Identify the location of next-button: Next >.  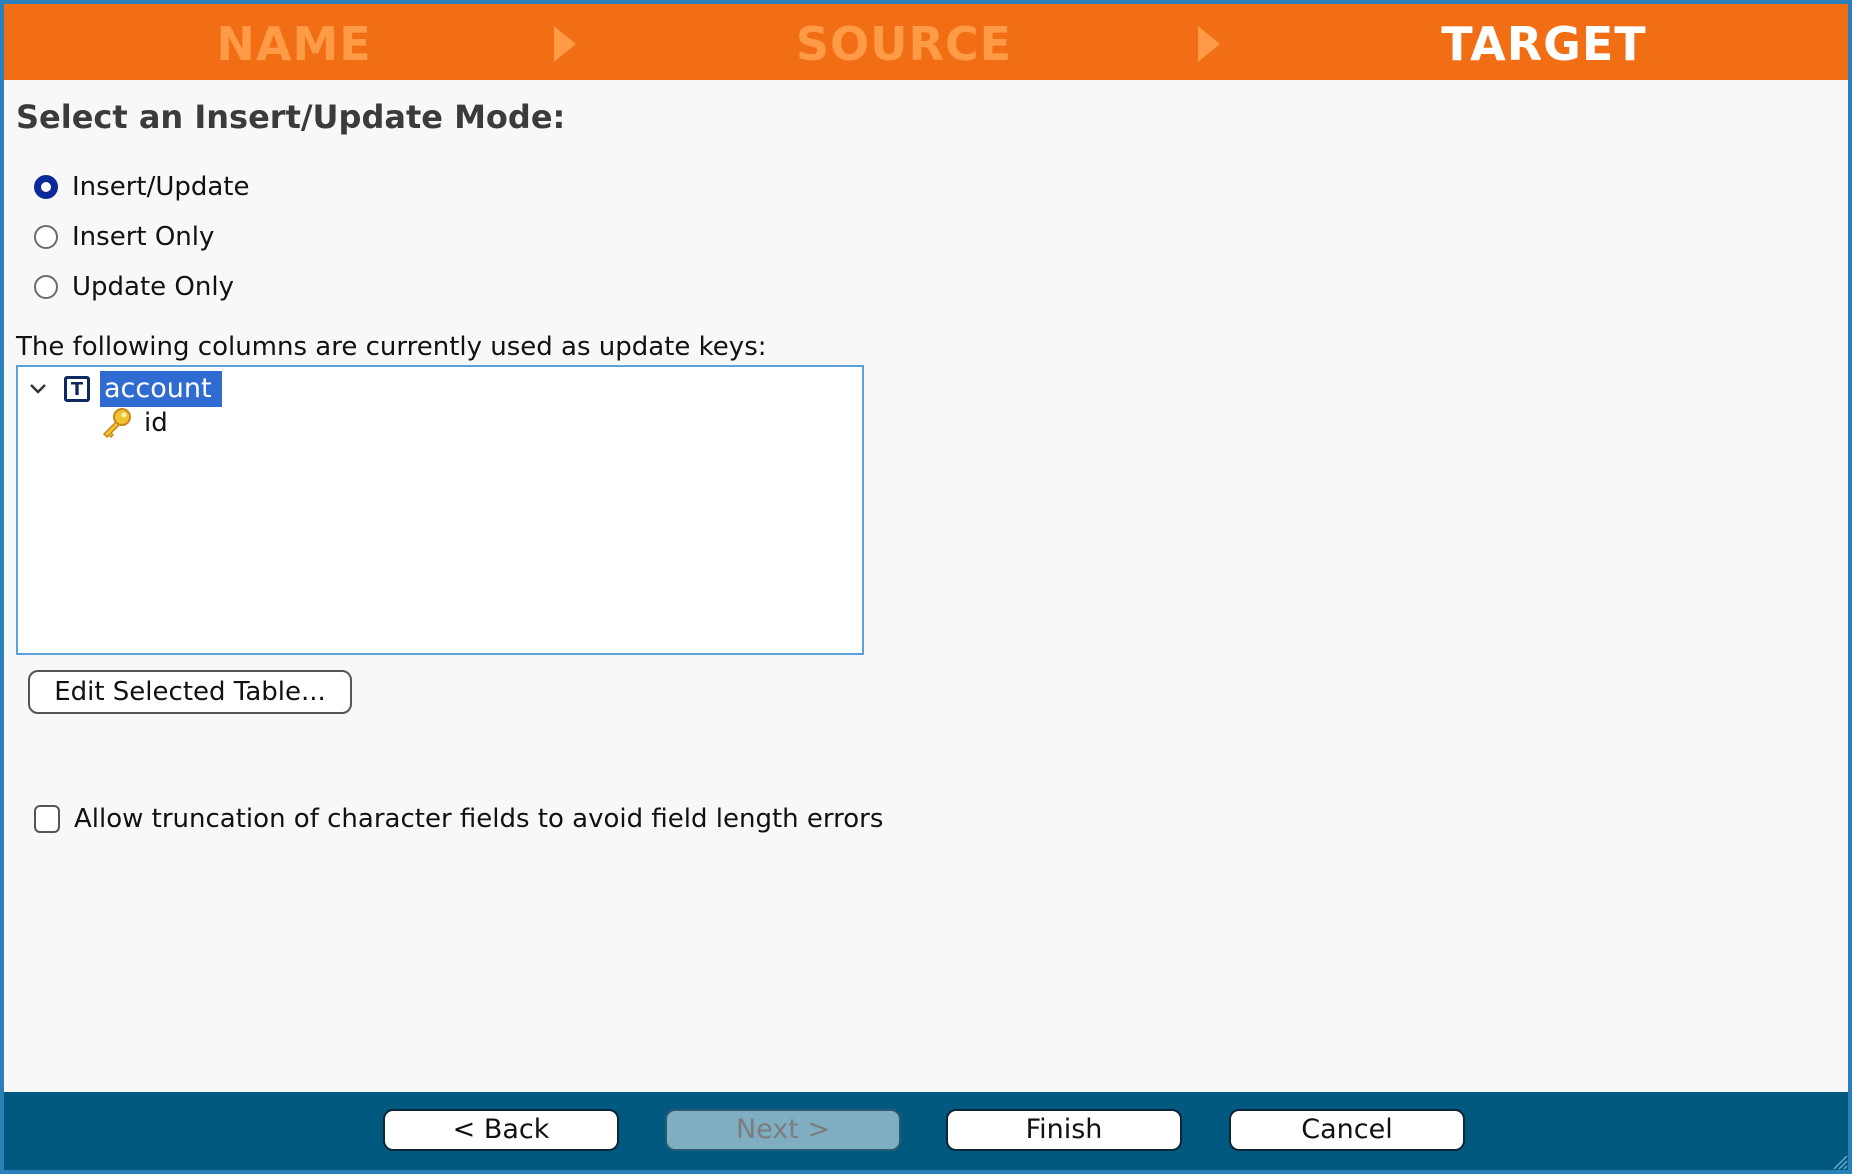
(783, 1130).